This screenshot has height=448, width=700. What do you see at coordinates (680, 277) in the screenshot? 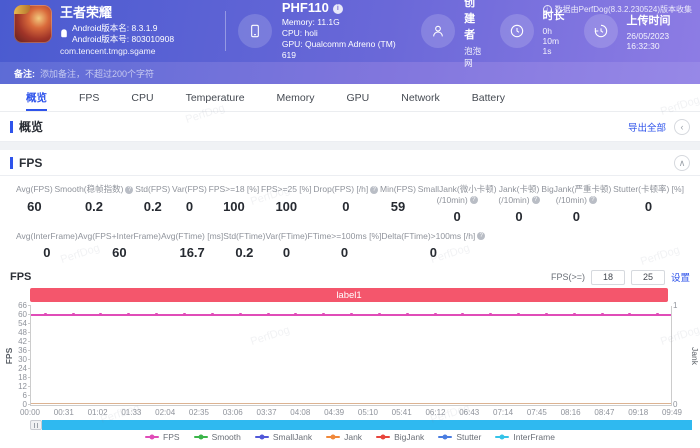
I see `threshold-apply-link: 设置` at bounding box center [680, 277].